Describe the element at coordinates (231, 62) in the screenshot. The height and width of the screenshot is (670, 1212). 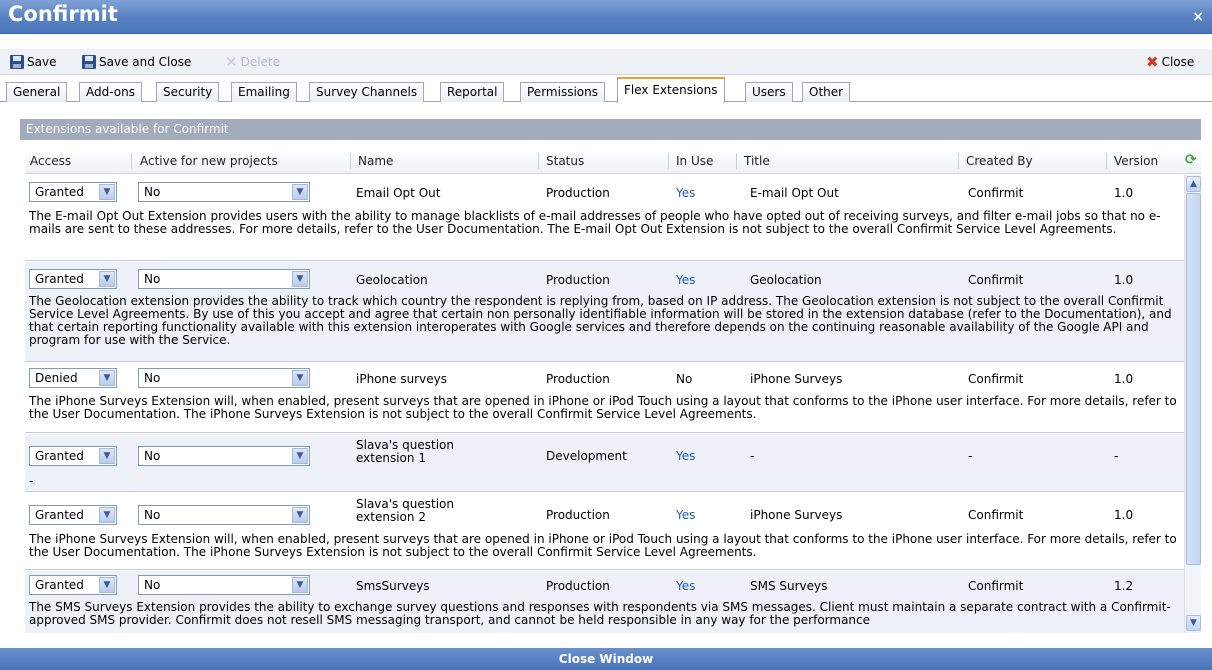
I see `delete-icon: ✕` at that location.